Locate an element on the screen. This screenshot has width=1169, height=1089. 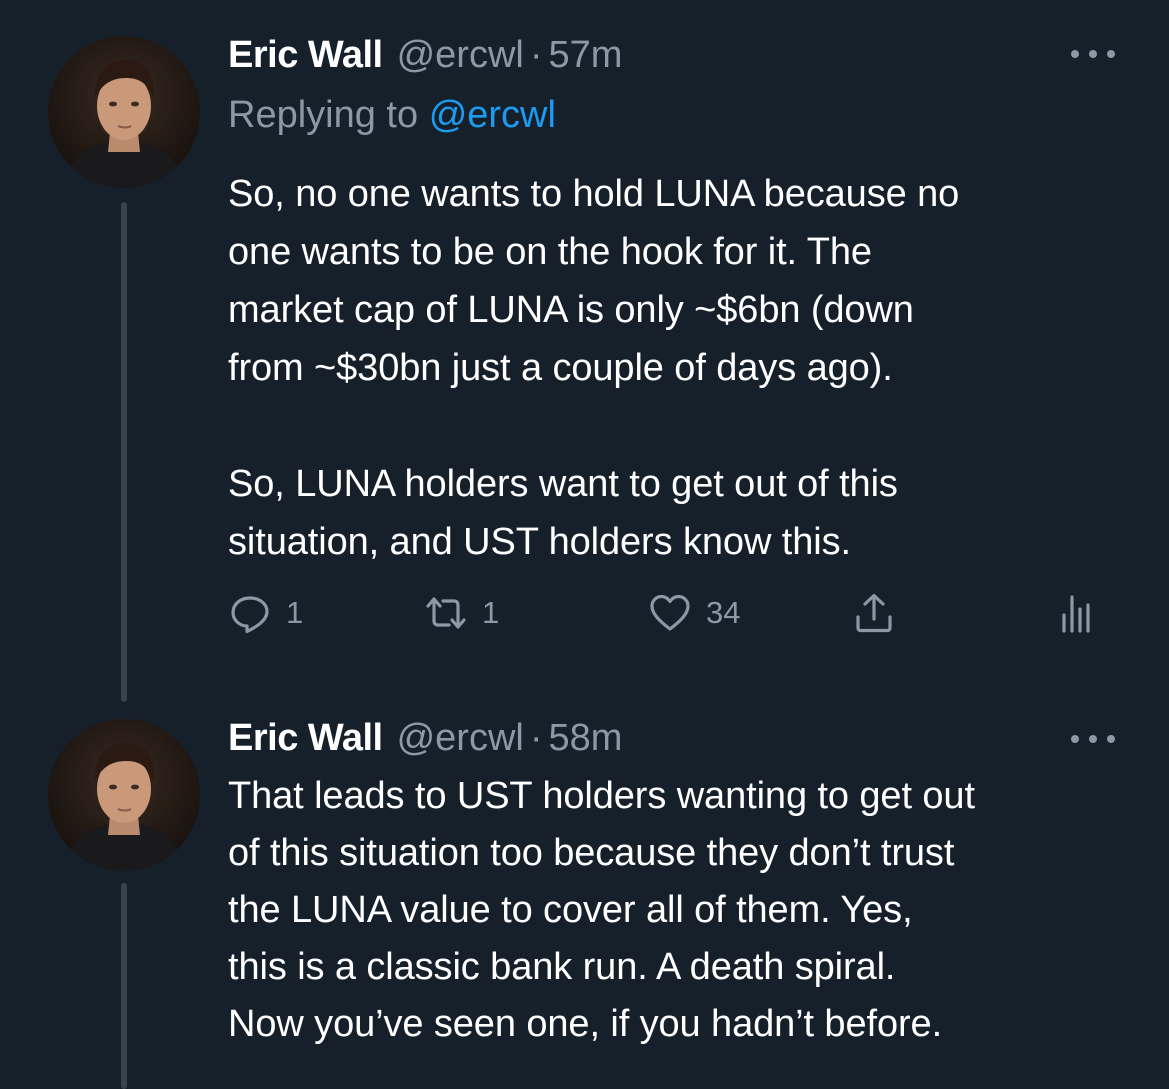
share-button is located at coordinates (874, 613).